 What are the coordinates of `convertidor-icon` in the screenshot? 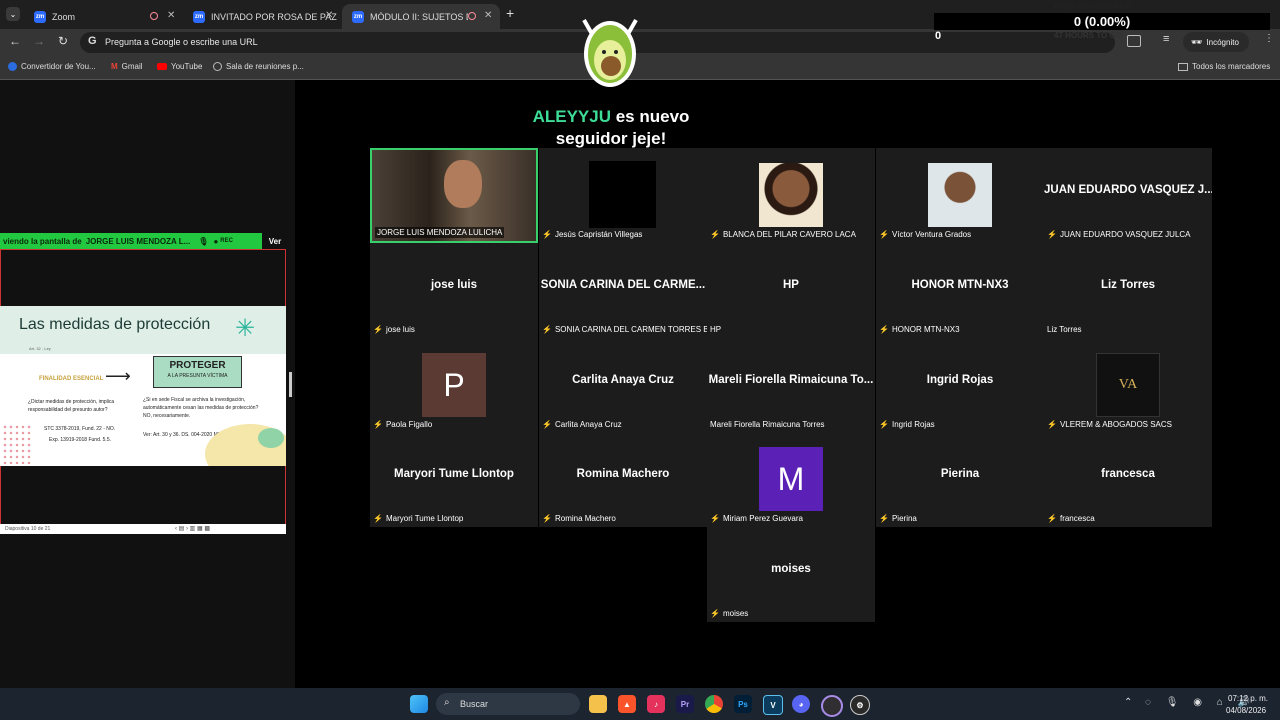 It's located at (12, 66).